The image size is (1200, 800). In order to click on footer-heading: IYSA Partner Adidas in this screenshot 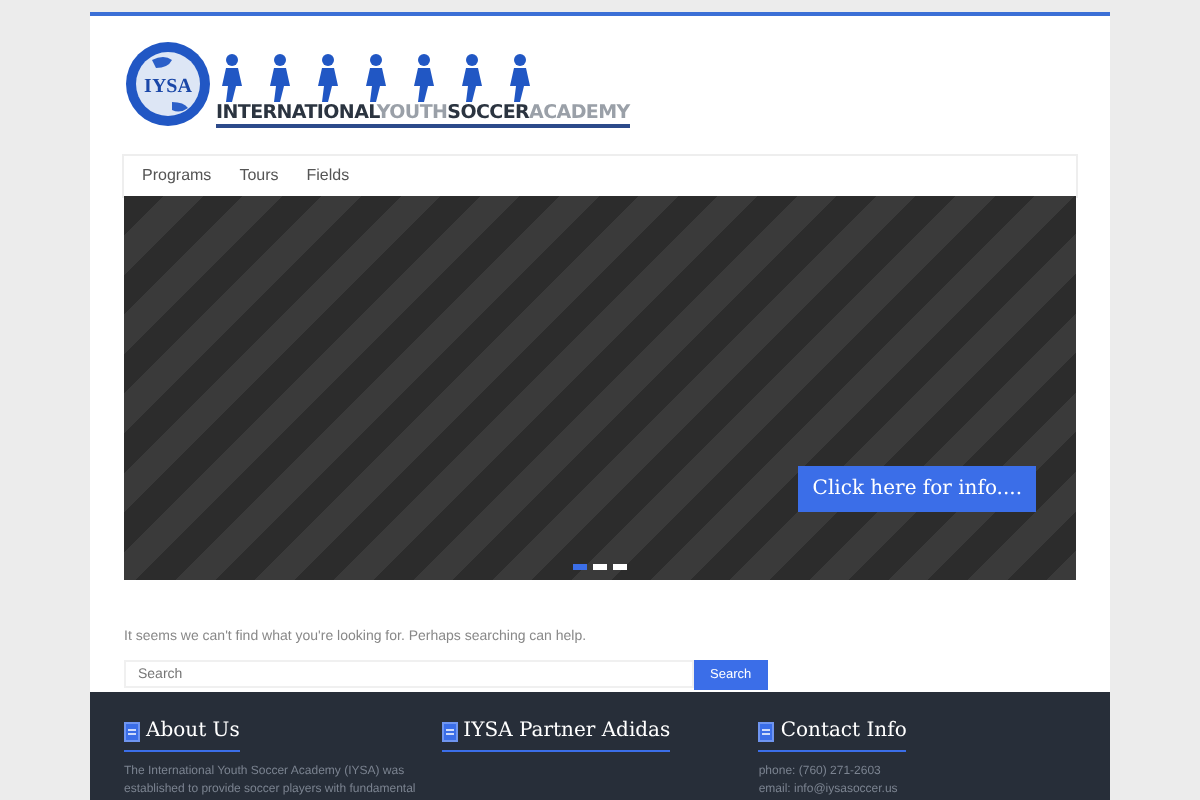, I will do `click(567, 732)`.